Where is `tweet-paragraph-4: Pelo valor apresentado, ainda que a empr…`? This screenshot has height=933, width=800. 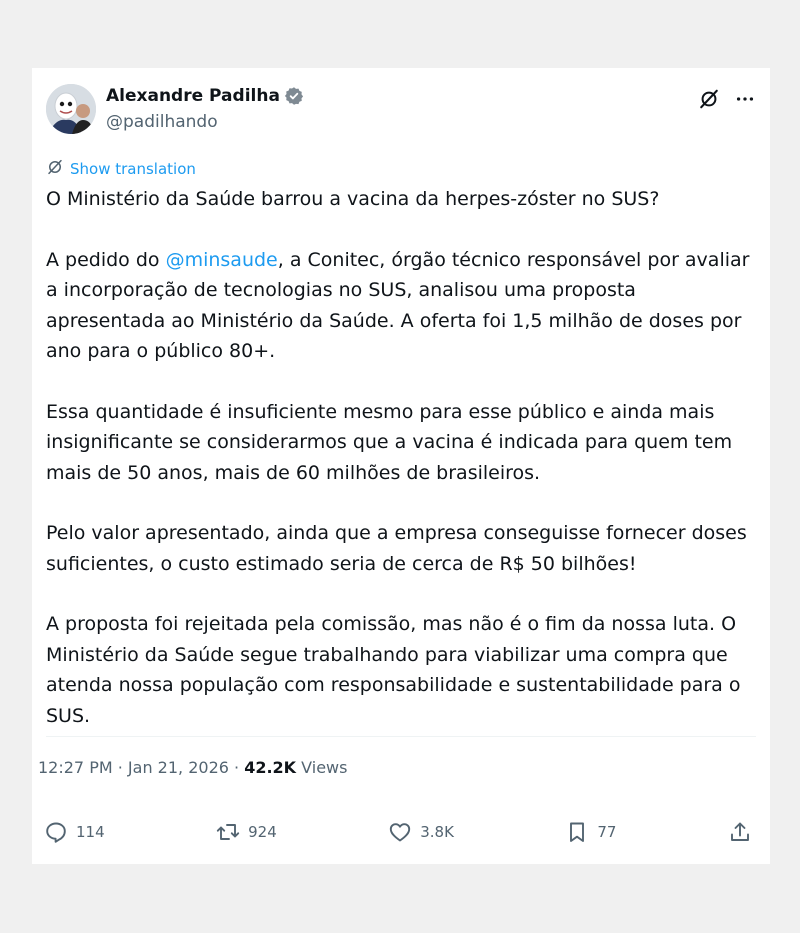
tweet-paragraph-4: Pelo valor apresentado, ainda que a empr… is located at coordinates (396, 548).